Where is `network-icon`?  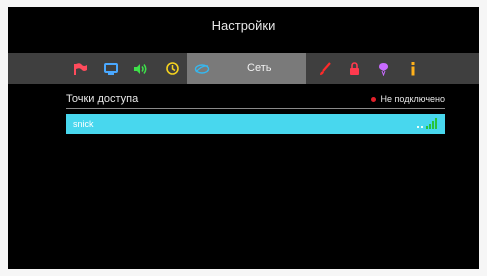 network-icon is located at coordinates (202, 68).